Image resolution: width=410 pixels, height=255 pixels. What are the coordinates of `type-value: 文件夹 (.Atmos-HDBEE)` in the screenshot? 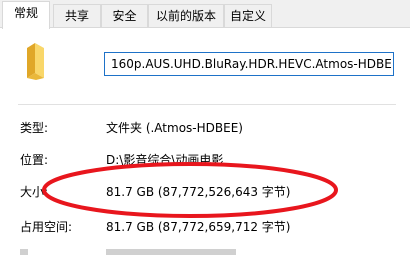 It's located at (174, 128).